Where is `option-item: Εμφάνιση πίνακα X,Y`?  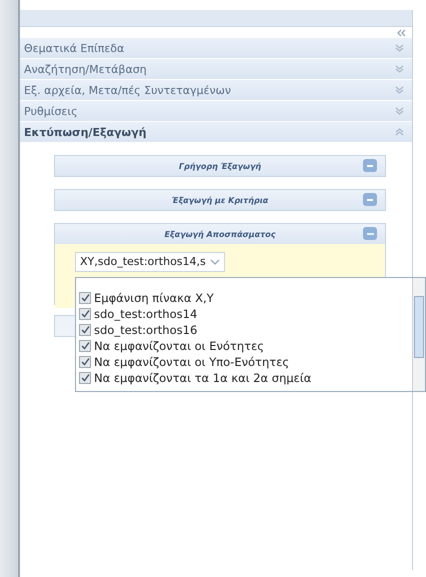 option-item: Εμφάνιση πίνακα X,Y is located at coordinates (243, 297).